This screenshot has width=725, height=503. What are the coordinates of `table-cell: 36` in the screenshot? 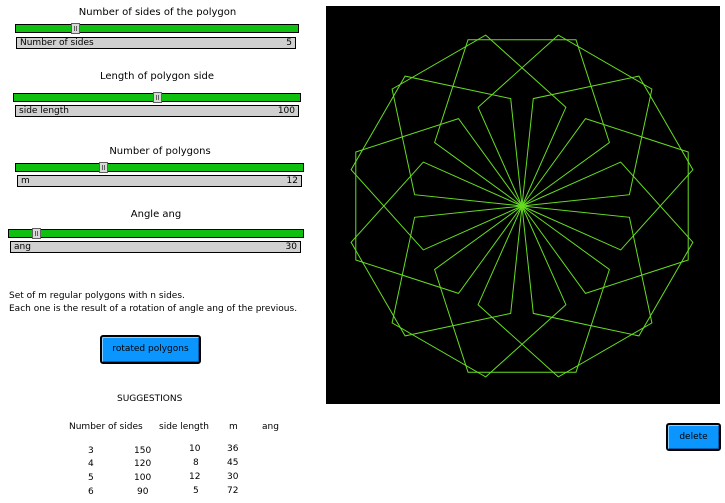 It's located at (233, 449).